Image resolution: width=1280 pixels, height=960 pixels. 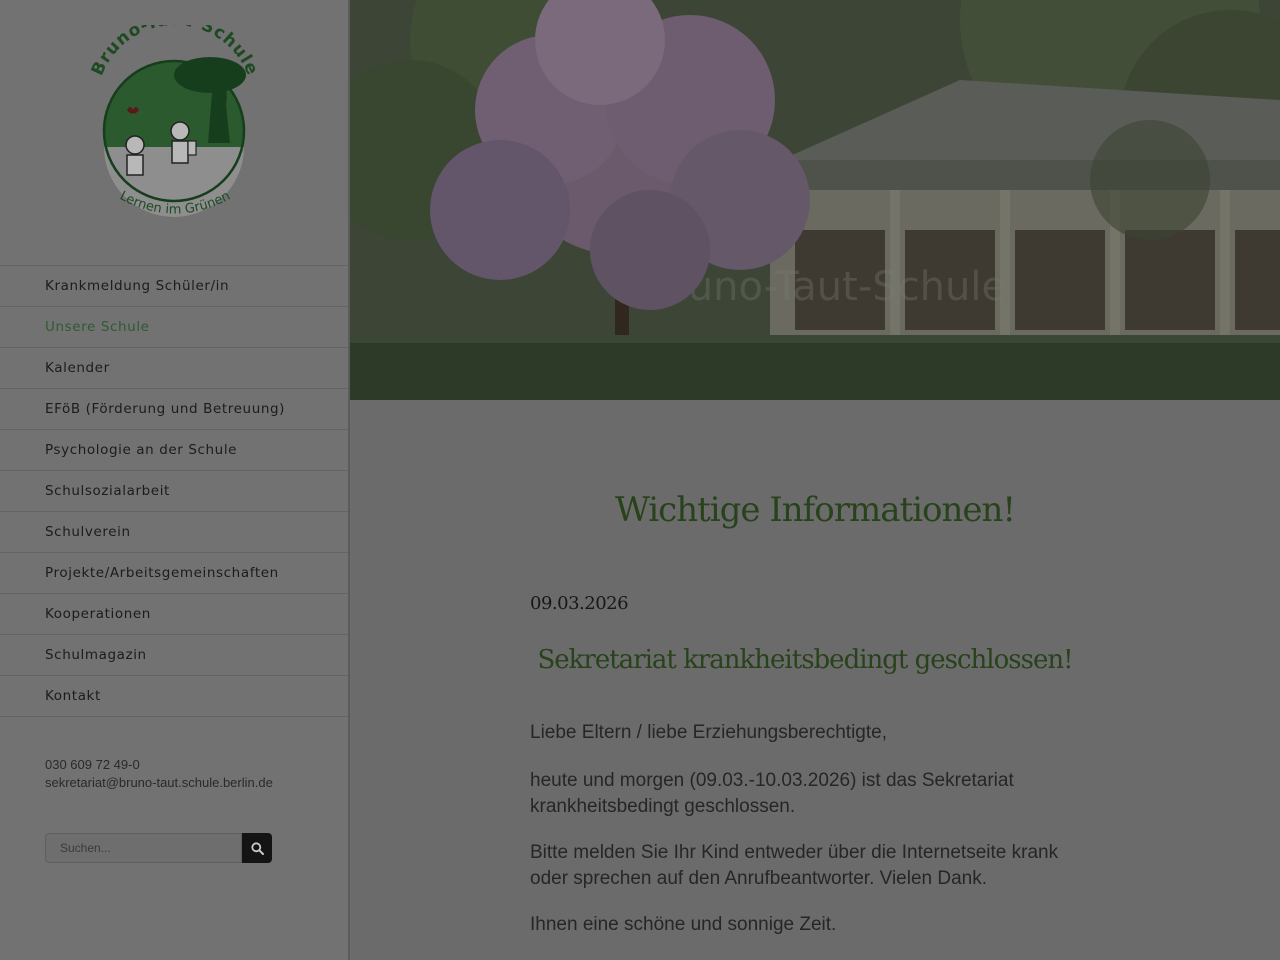 What do you see at coordinates (159, 765) in the screenshot?
I see `contact-phone: 030 609 72 49-0` at bounding box center [159, 765].